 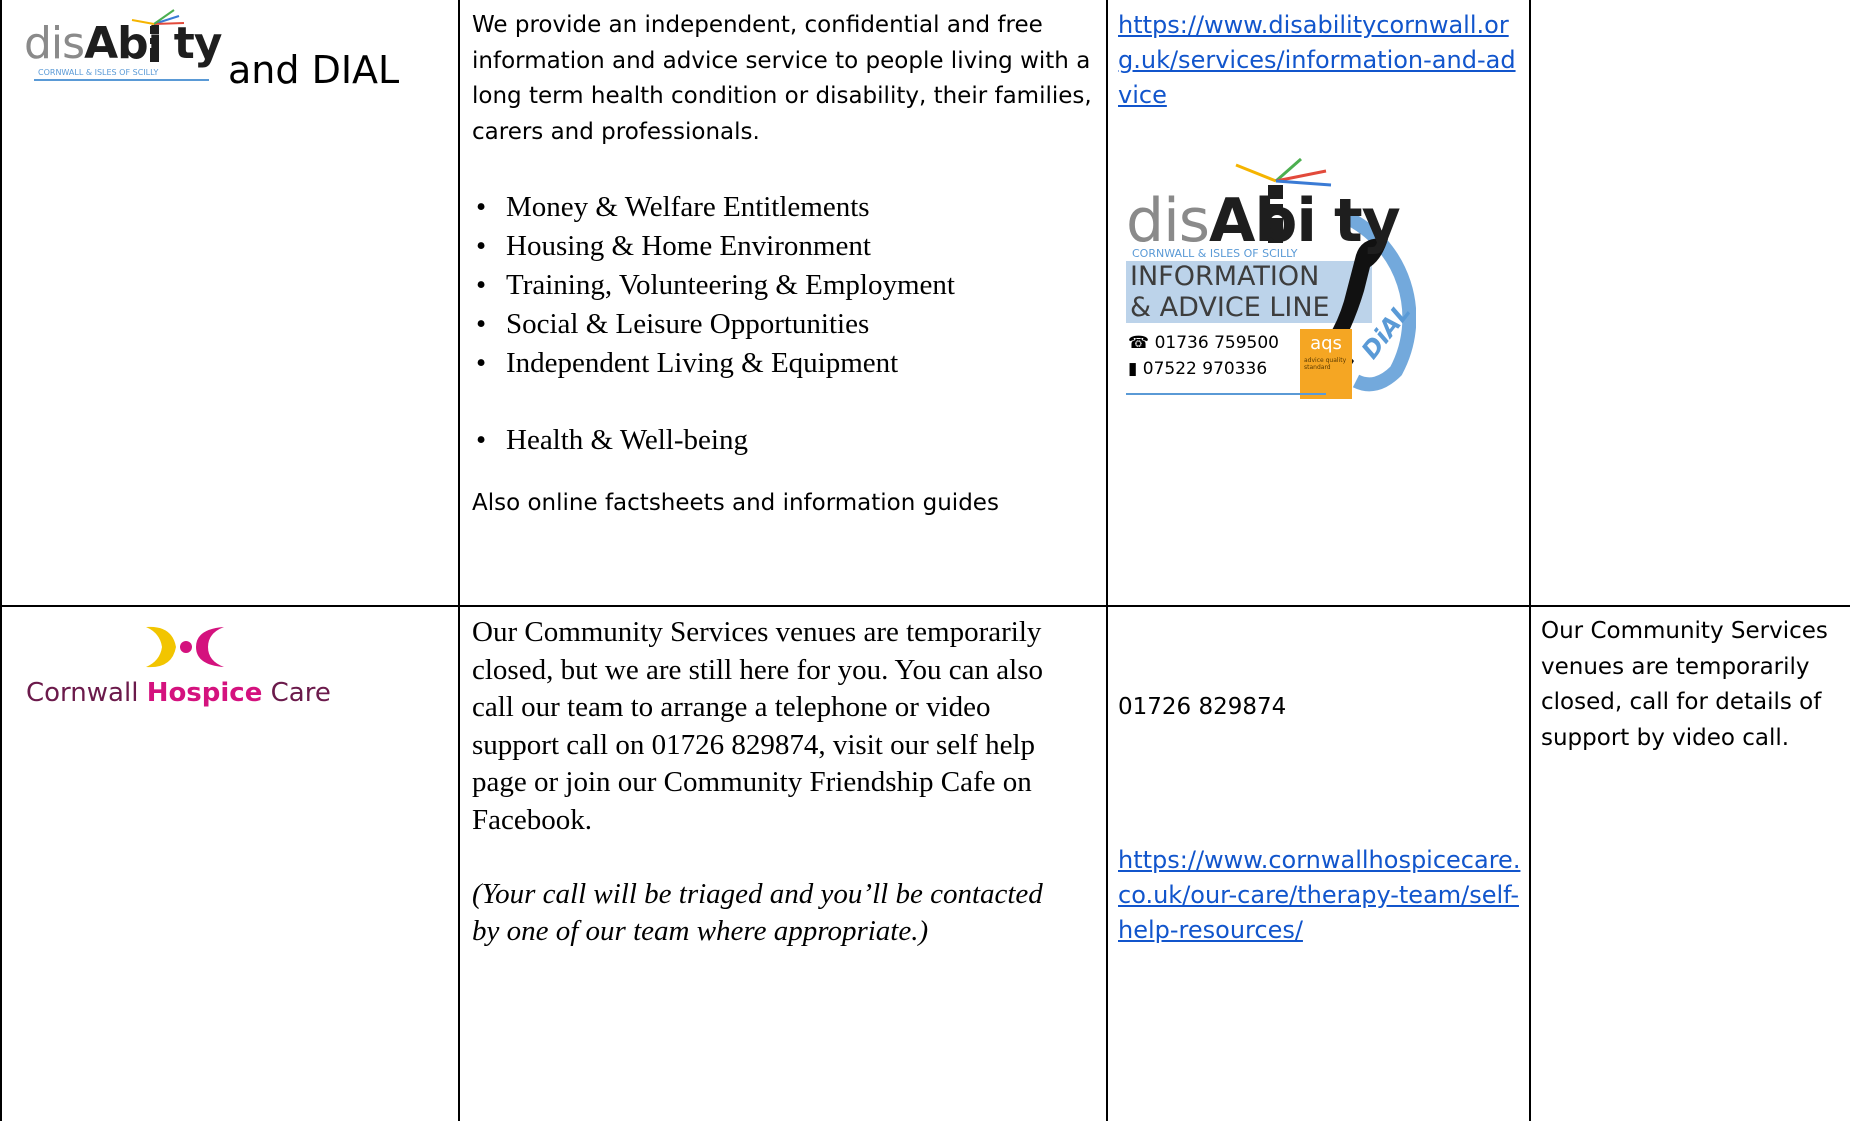 What do you see at coordinates (784, 246) in the screenshot?
I see `service-item: Housing & Home Environment` at bounding box center [784, 246].